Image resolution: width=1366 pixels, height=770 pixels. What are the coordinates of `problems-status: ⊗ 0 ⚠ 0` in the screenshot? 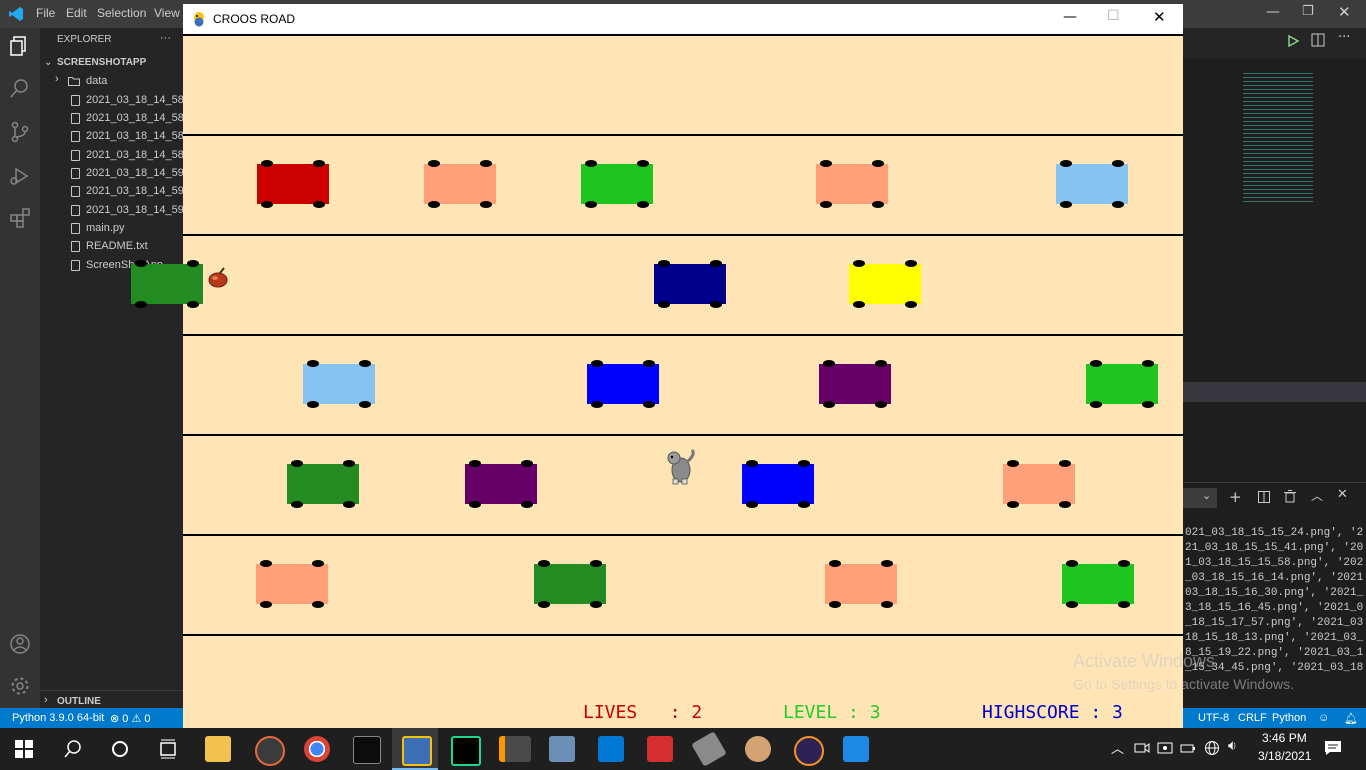 It's located at (130, 718).